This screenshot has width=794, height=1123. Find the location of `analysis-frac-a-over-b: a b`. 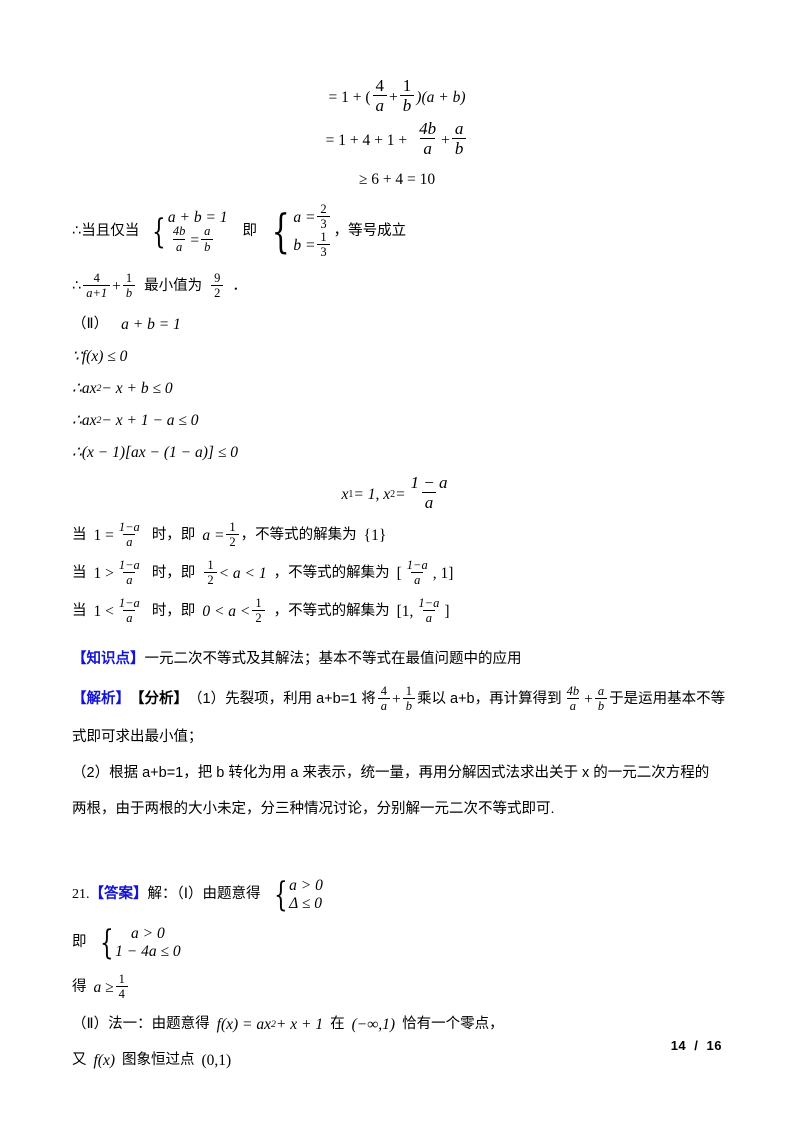

analysis-frac-a-over-b: a b is located at coordinates (601, 698).